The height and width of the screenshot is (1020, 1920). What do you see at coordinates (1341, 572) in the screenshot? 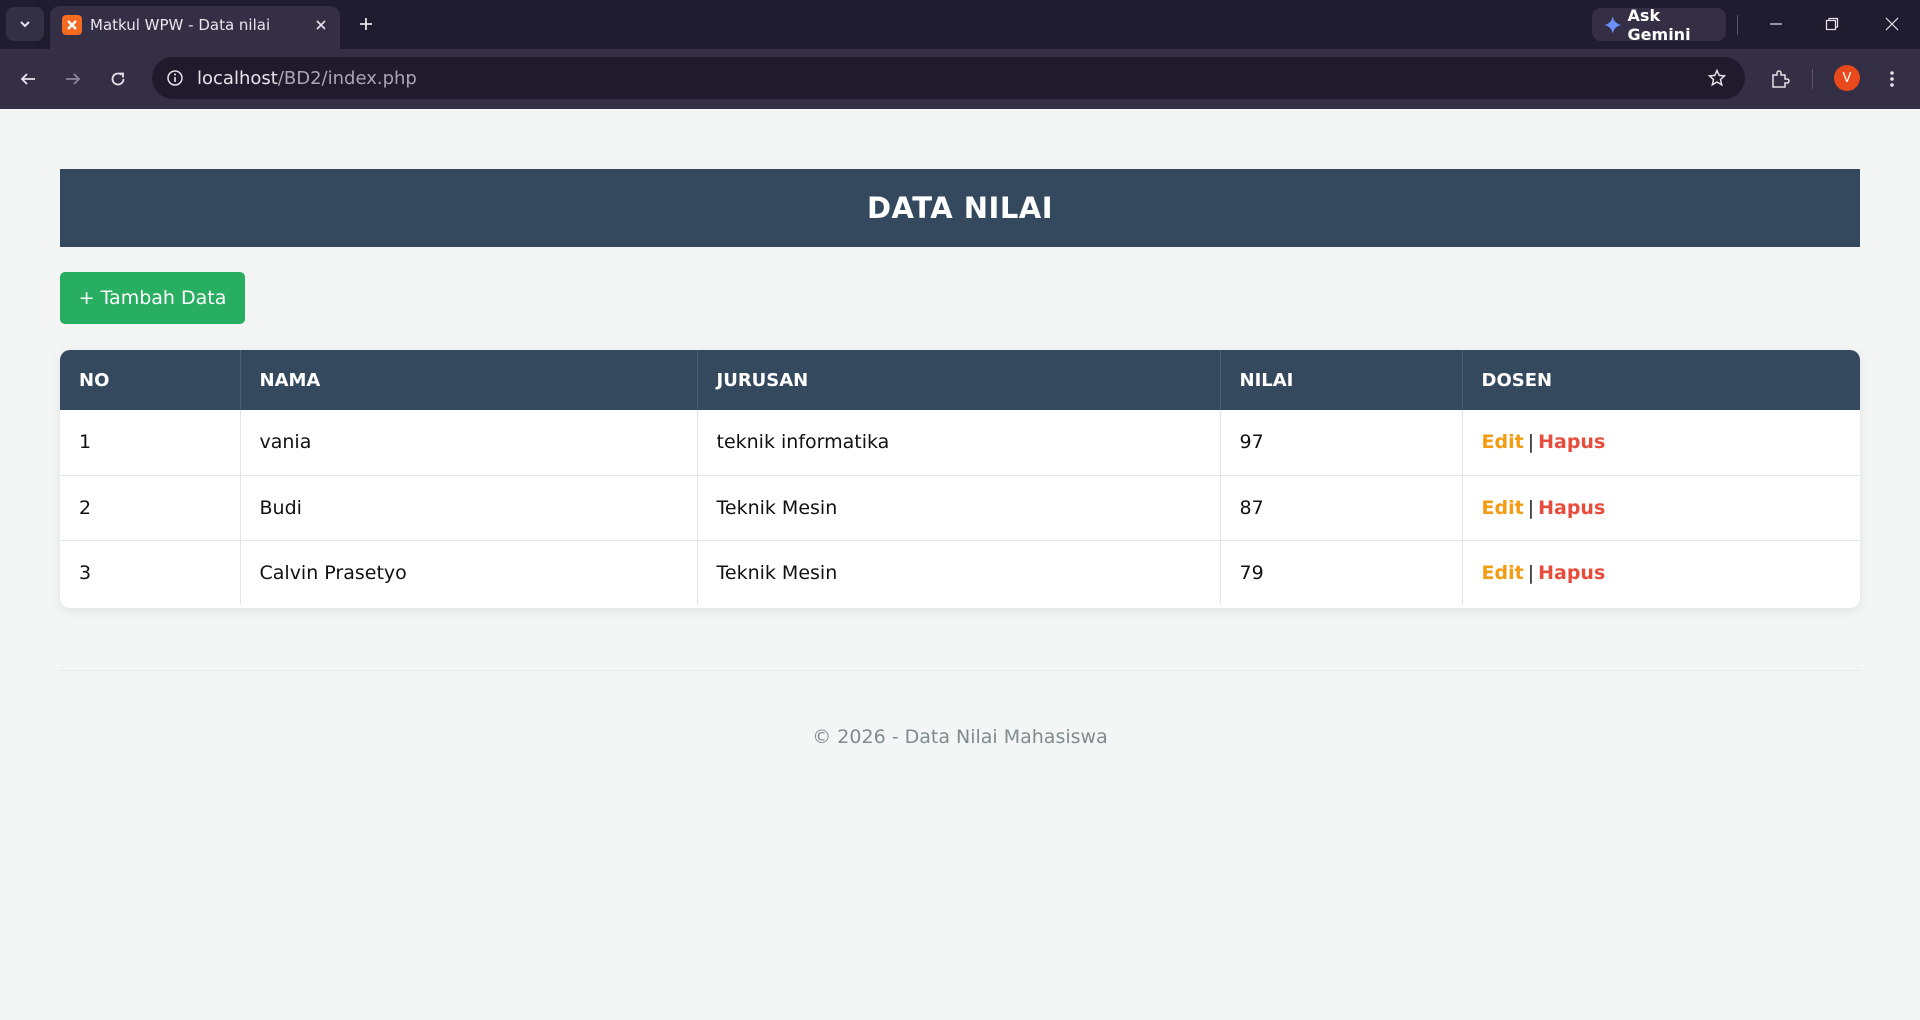
I see `cell-nilai: 79` at bounding box center [1341, 572].